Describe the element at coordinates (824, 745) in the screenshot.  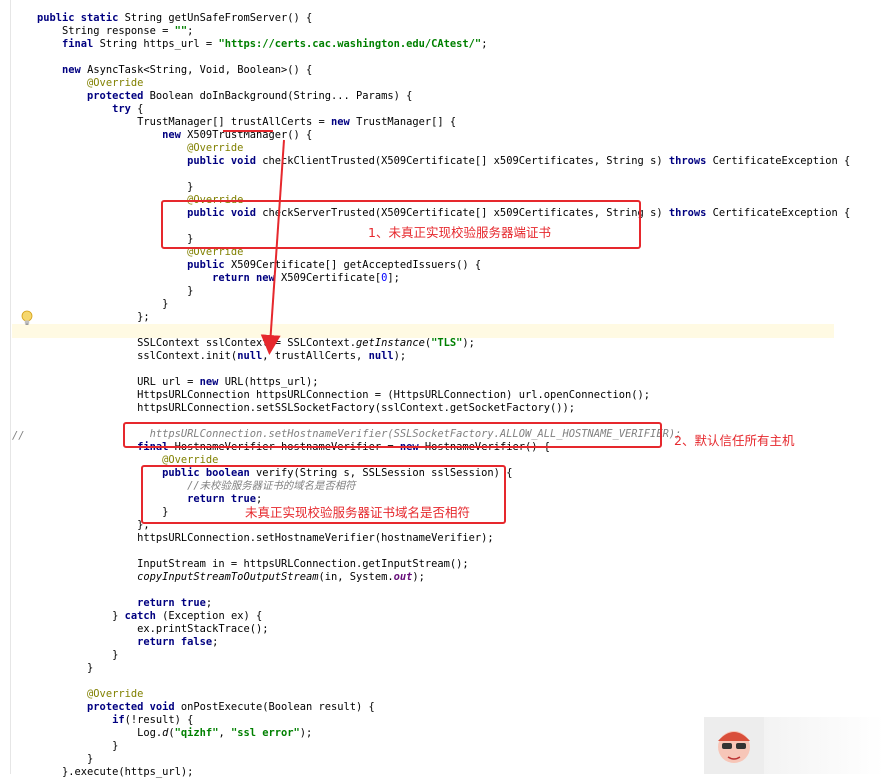
I see `watermark-fade` at that location.